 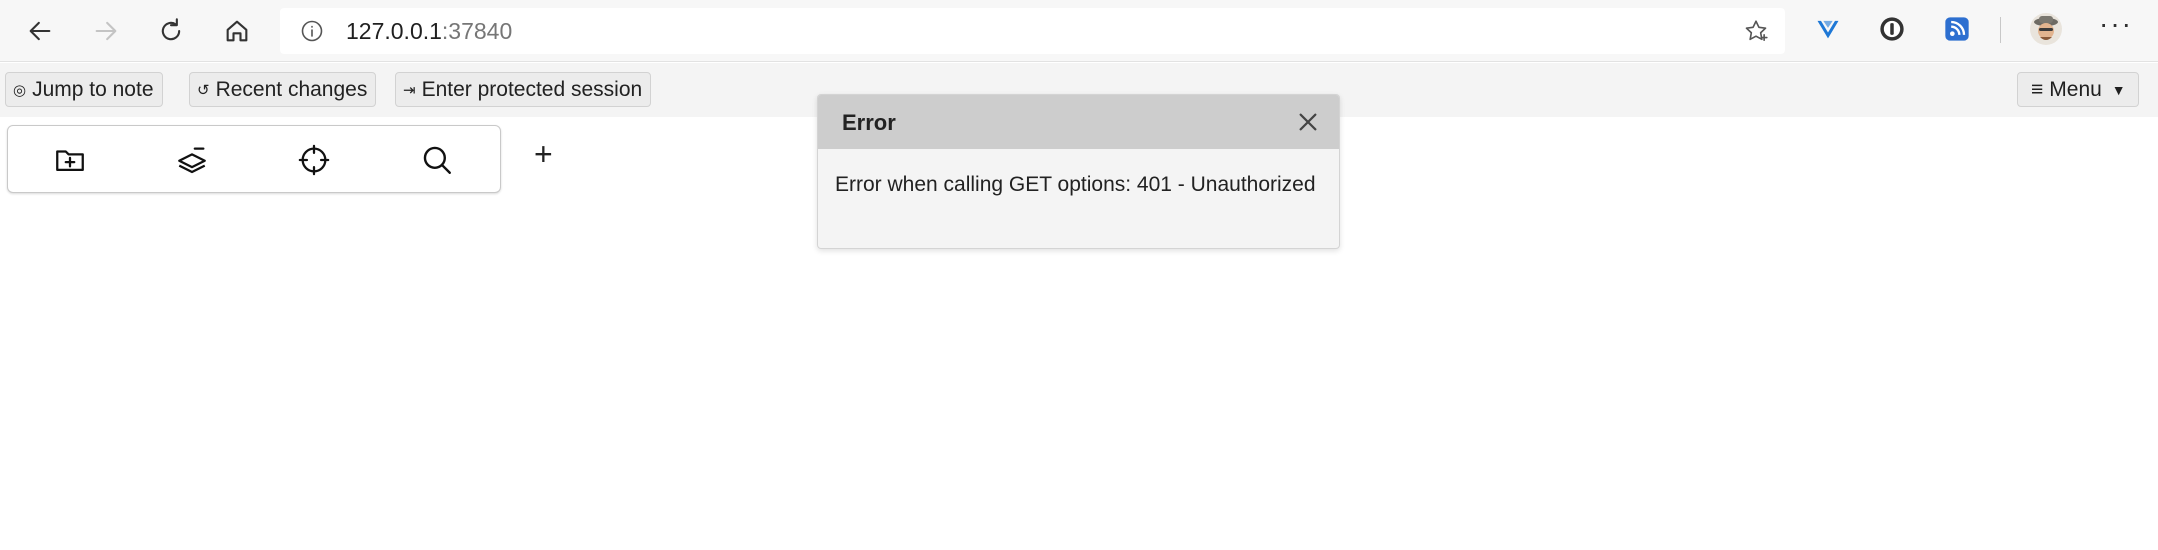 I want to click on url-port: :37840, so click(x=477, y=31).